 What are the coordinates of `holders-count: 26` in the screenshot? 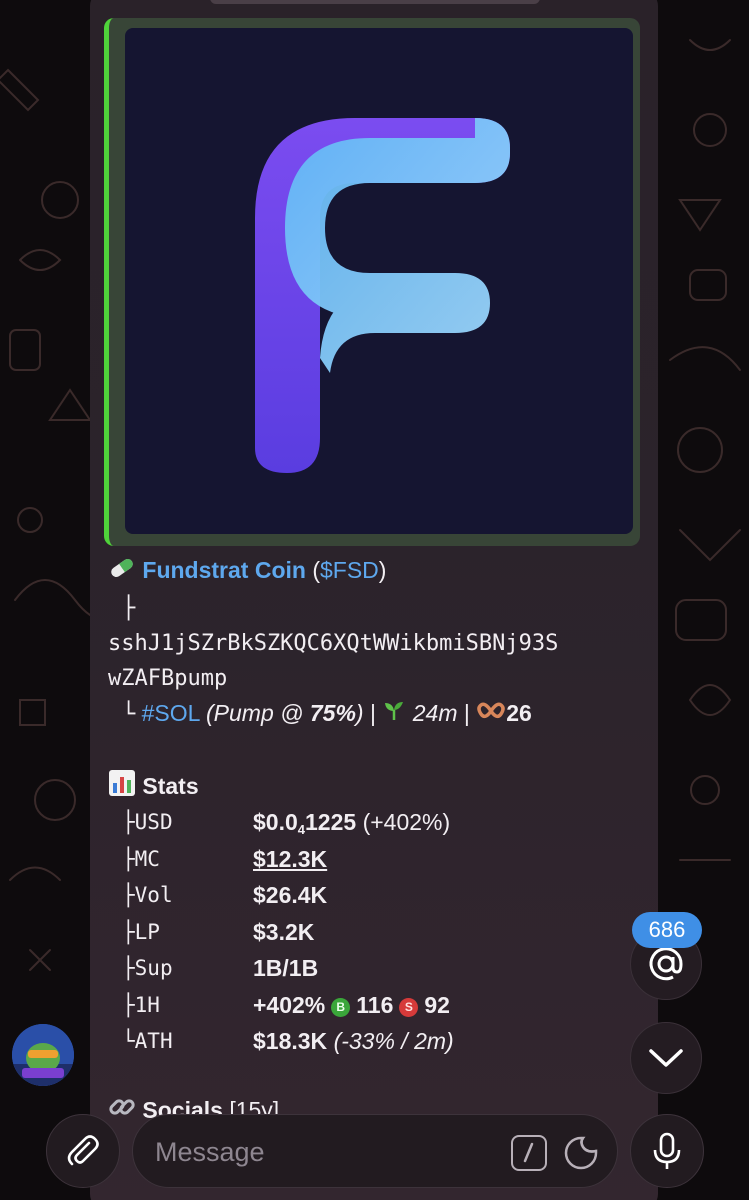 It's located at (519, 713).